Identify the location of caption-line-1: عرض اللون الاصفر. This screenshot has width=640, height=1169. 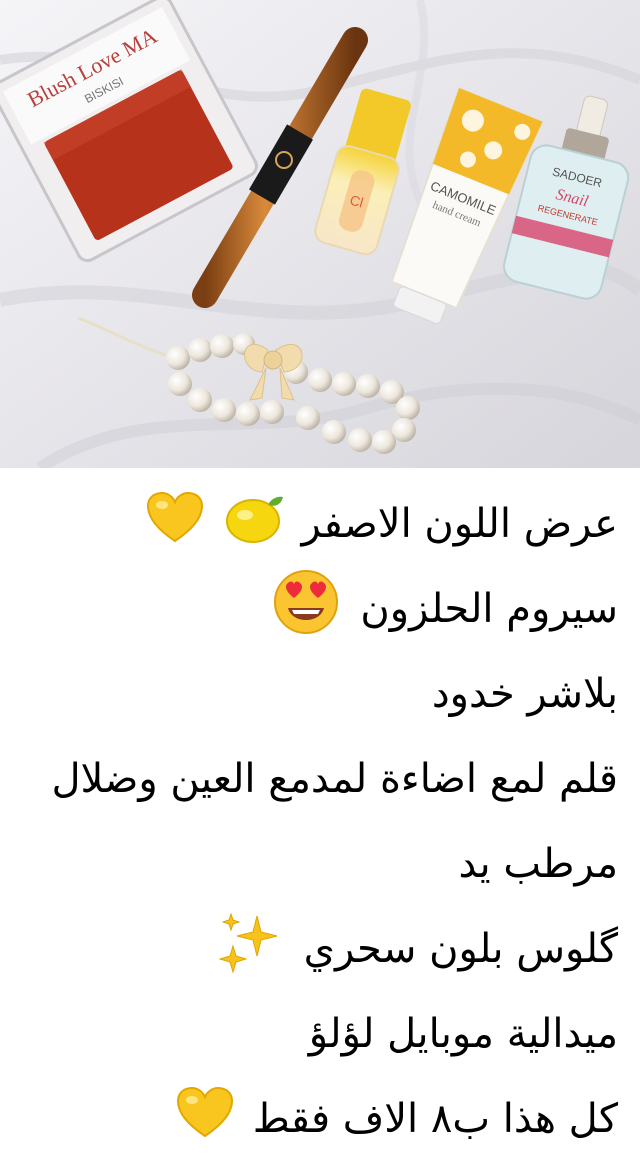
(315, 524).